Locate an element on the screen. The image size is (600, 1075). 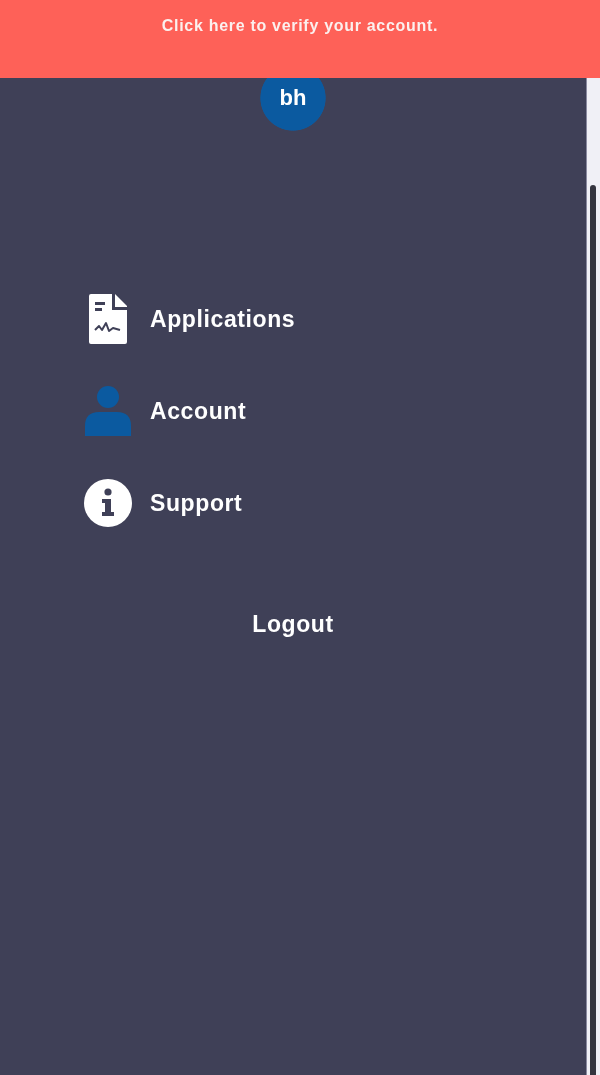
menu-item: Account is located at coordinates (165, 411).